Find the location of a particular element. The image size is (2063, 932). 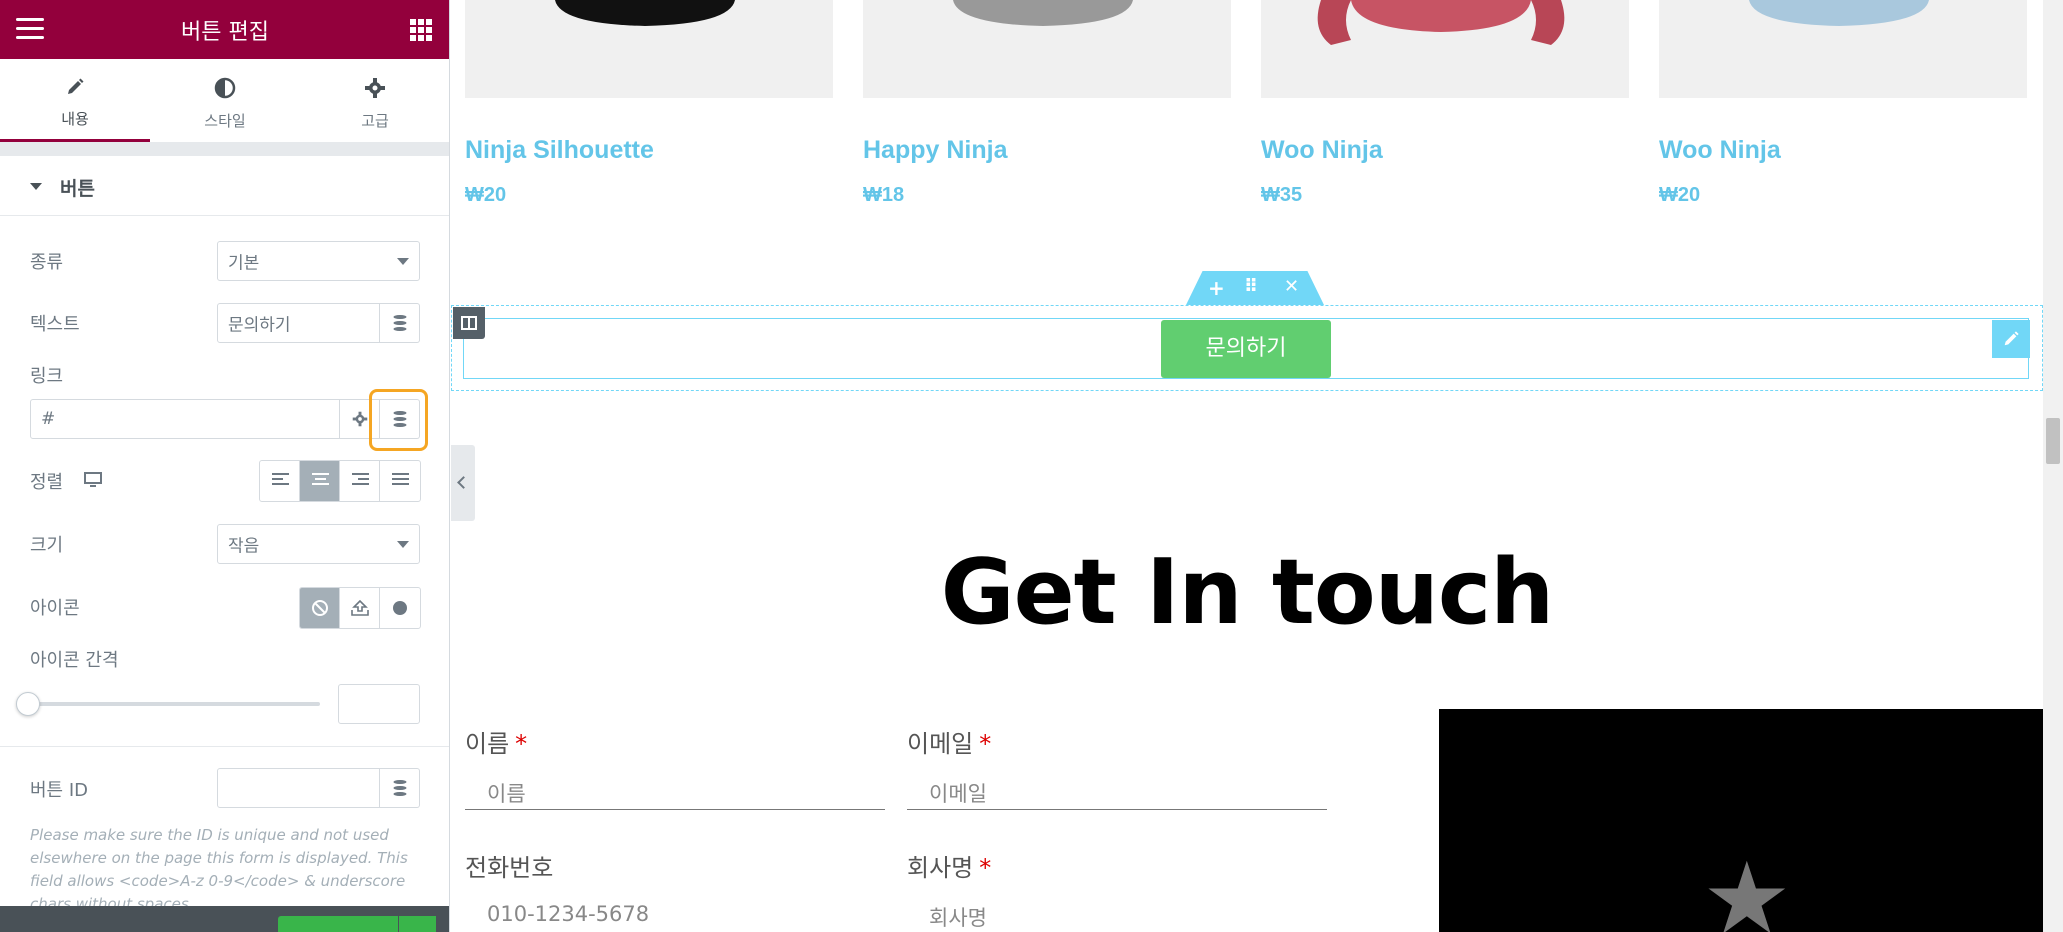

link-input: # is located at coordinates (185, 419).